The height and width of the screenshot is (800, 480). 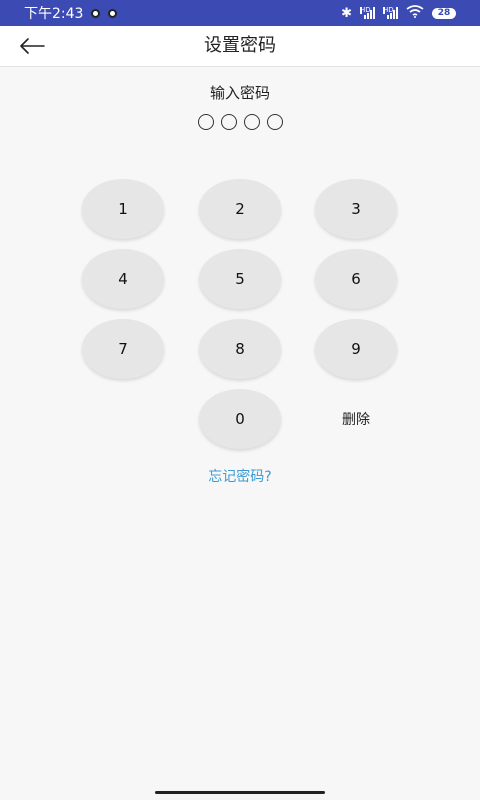 What do you see at coordinates (240, 419) in the screenshot?
I see `key-0: 0` at bounding box center [240, 419].